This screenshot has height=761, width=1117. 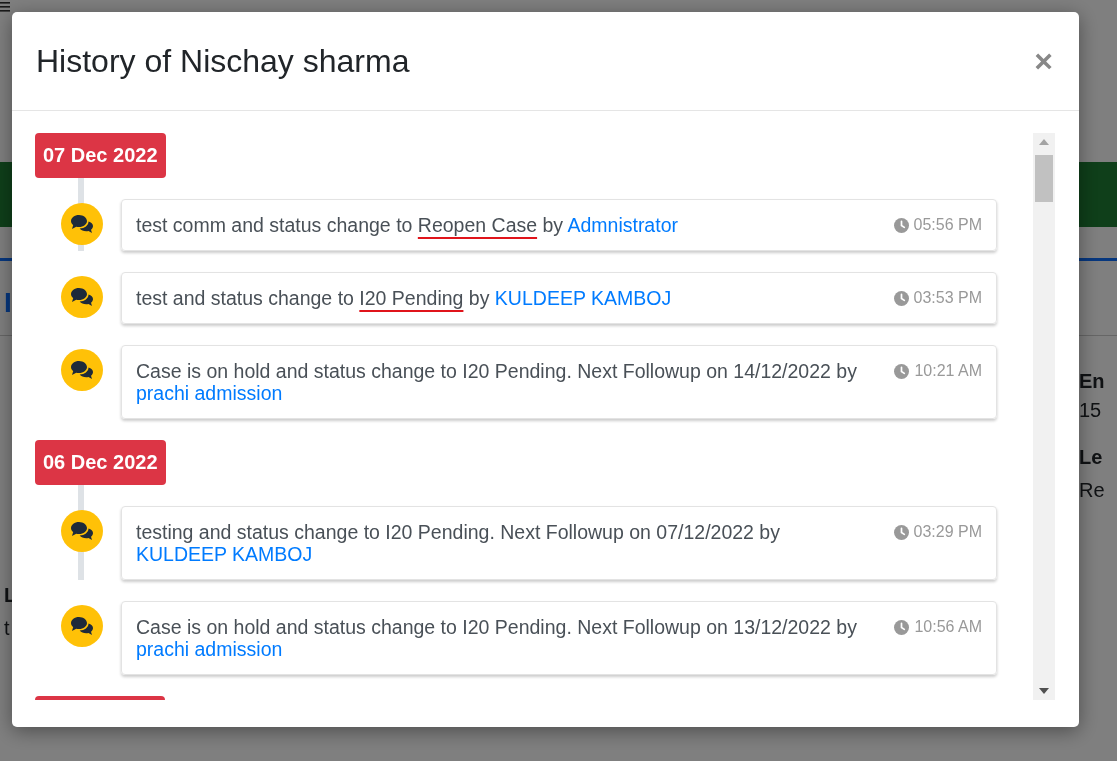 I want to click on time-text: 10:21 AM, so click(x=948, y=371).